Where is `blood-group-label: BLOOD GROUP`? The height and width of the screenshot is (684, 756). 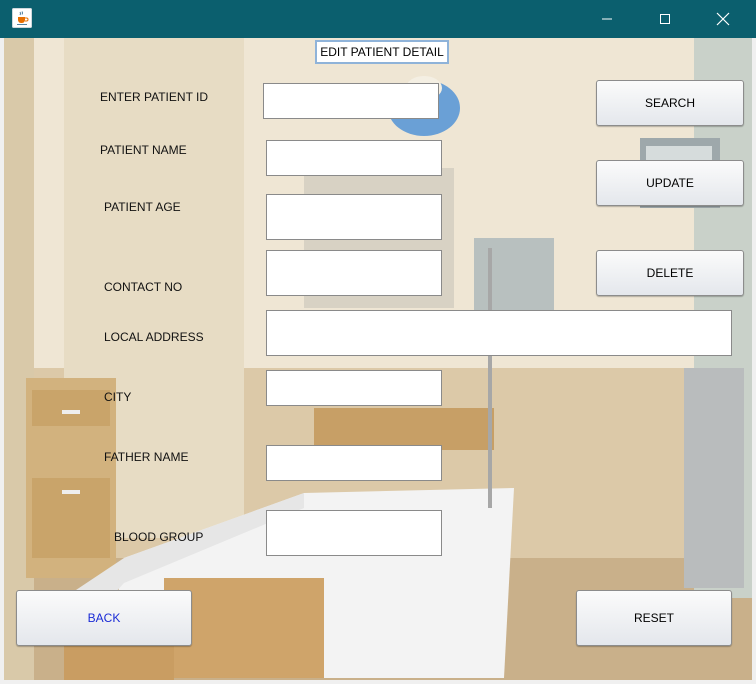
blood-group-label: BLOOD GROUP is located at coordinates (159, 537).